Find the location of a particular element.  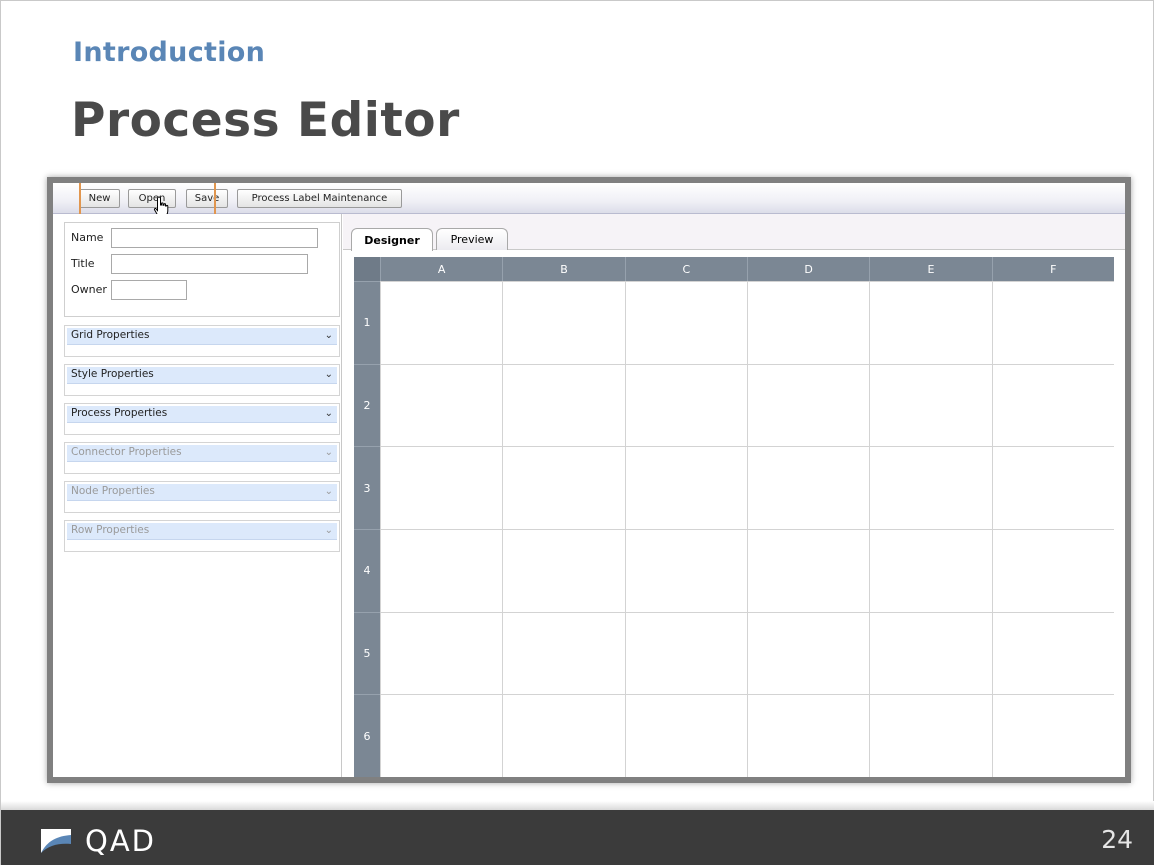

column-header: D is located at coordinates (808, 269).